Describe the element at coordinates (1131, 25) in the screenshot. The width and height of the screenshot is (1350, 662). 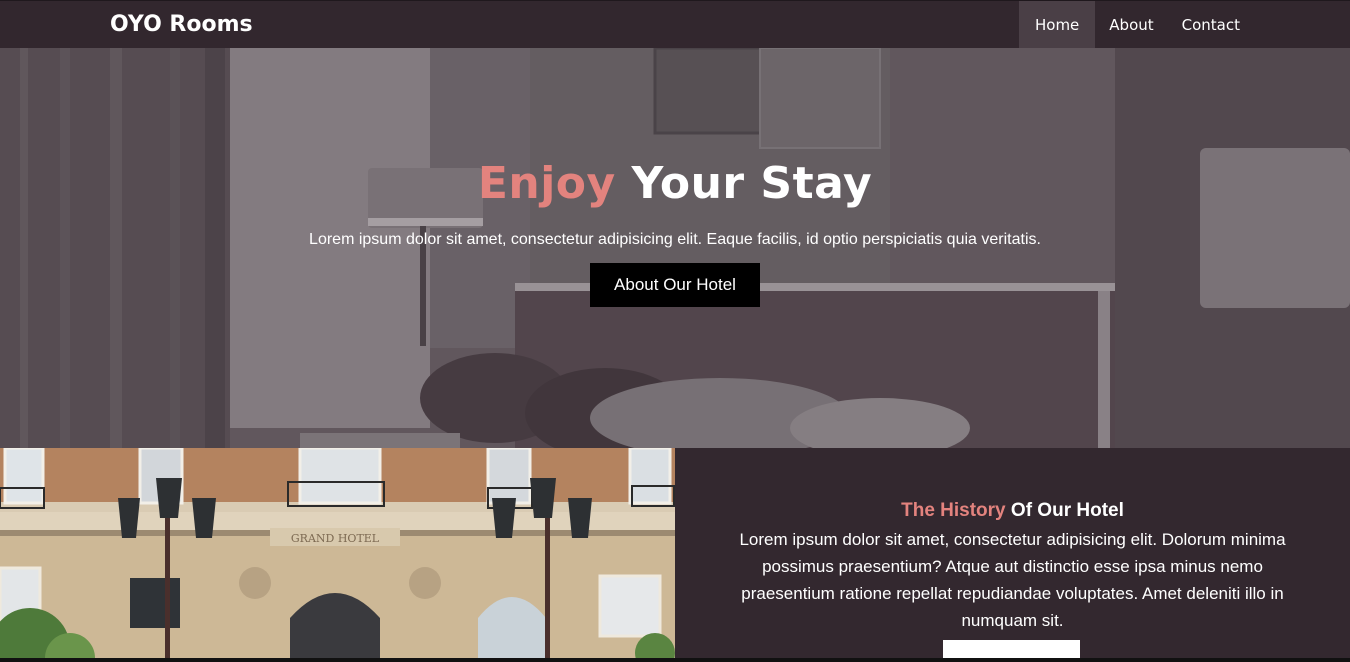
I see `nav-link-about: About` at that location.